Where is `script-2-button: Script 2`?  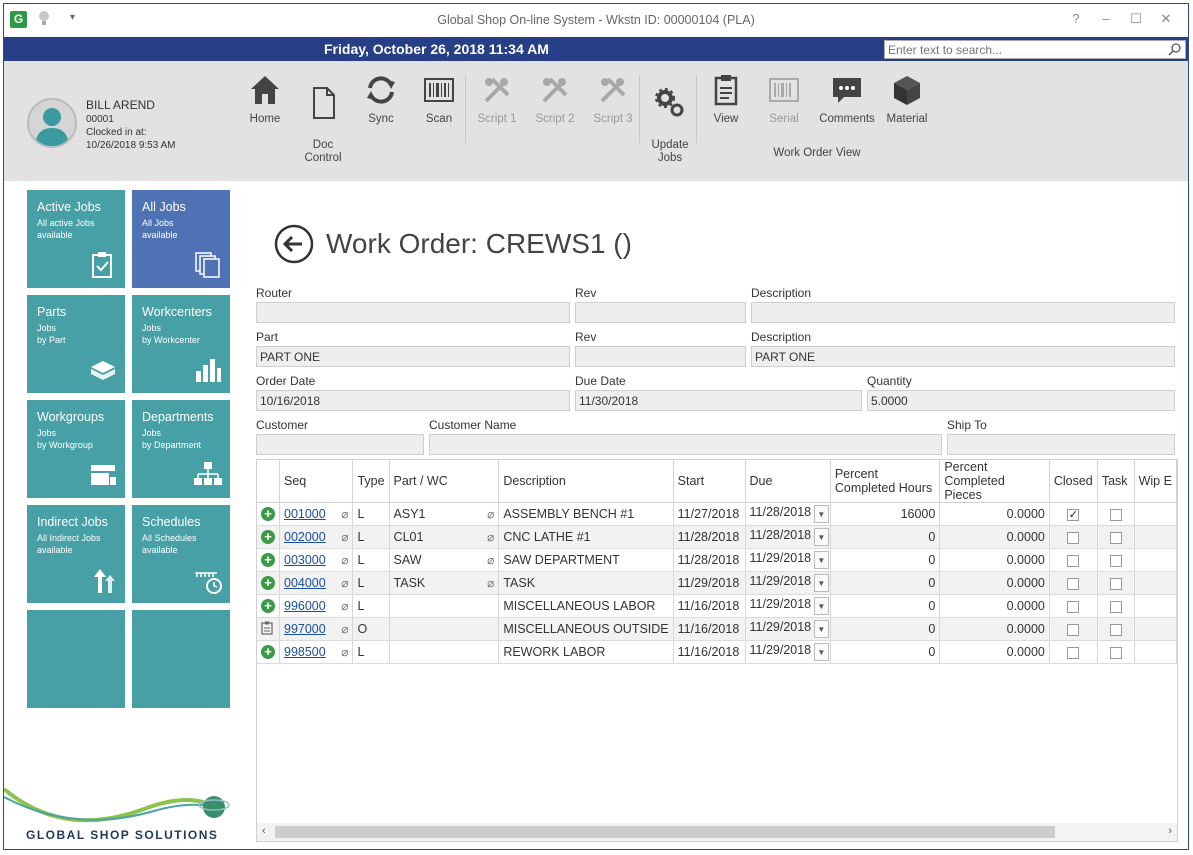 script-2-button: Script 2 is located at coordinates (555, 99).